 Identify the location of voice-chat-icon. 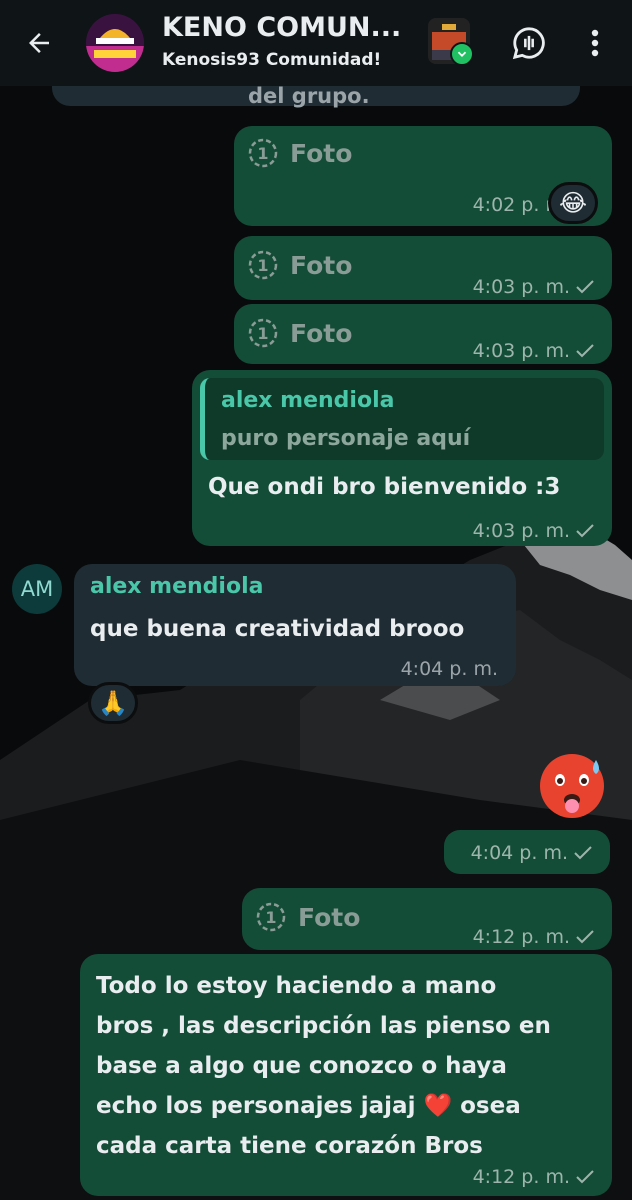
(528, 43).